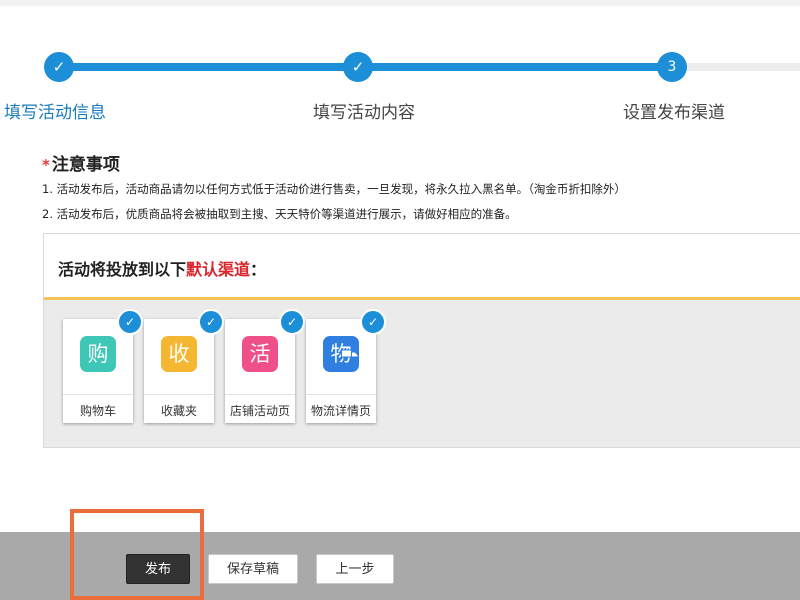  Describe the element at coordinates (97, 411) in the screenshot. I see `channel-card-label: 购物车` at that location.